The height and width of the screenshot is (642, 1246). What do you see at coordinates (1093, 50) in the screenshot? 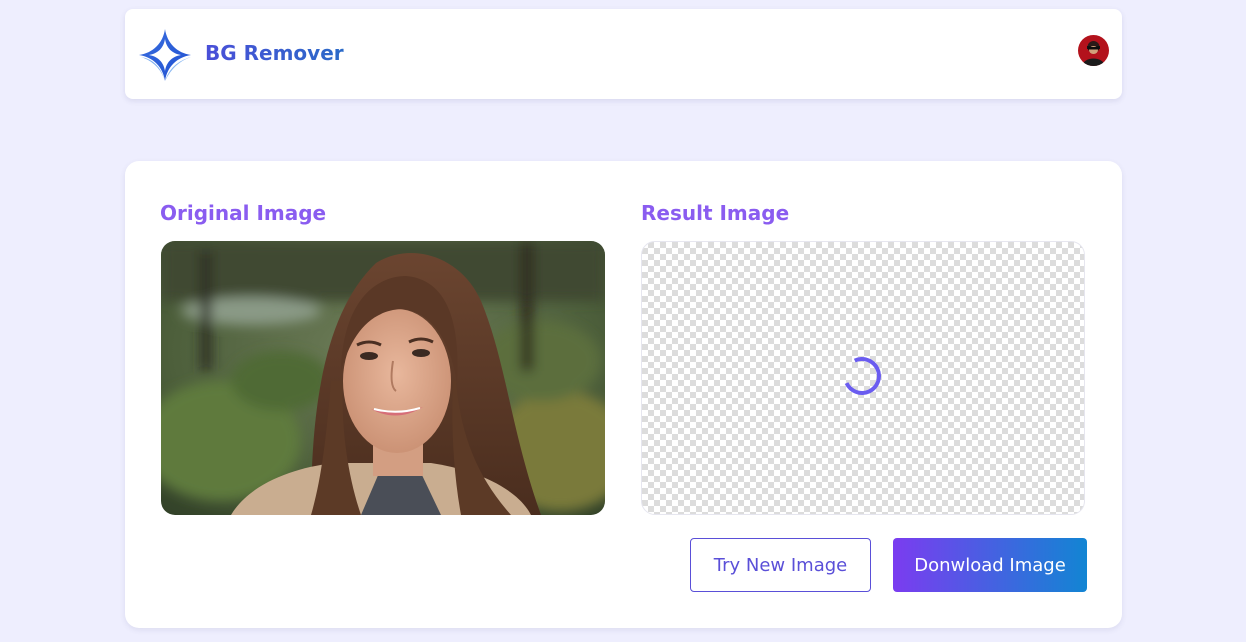
I see `user-avatar-icon` at bounding box center [1093, 50].